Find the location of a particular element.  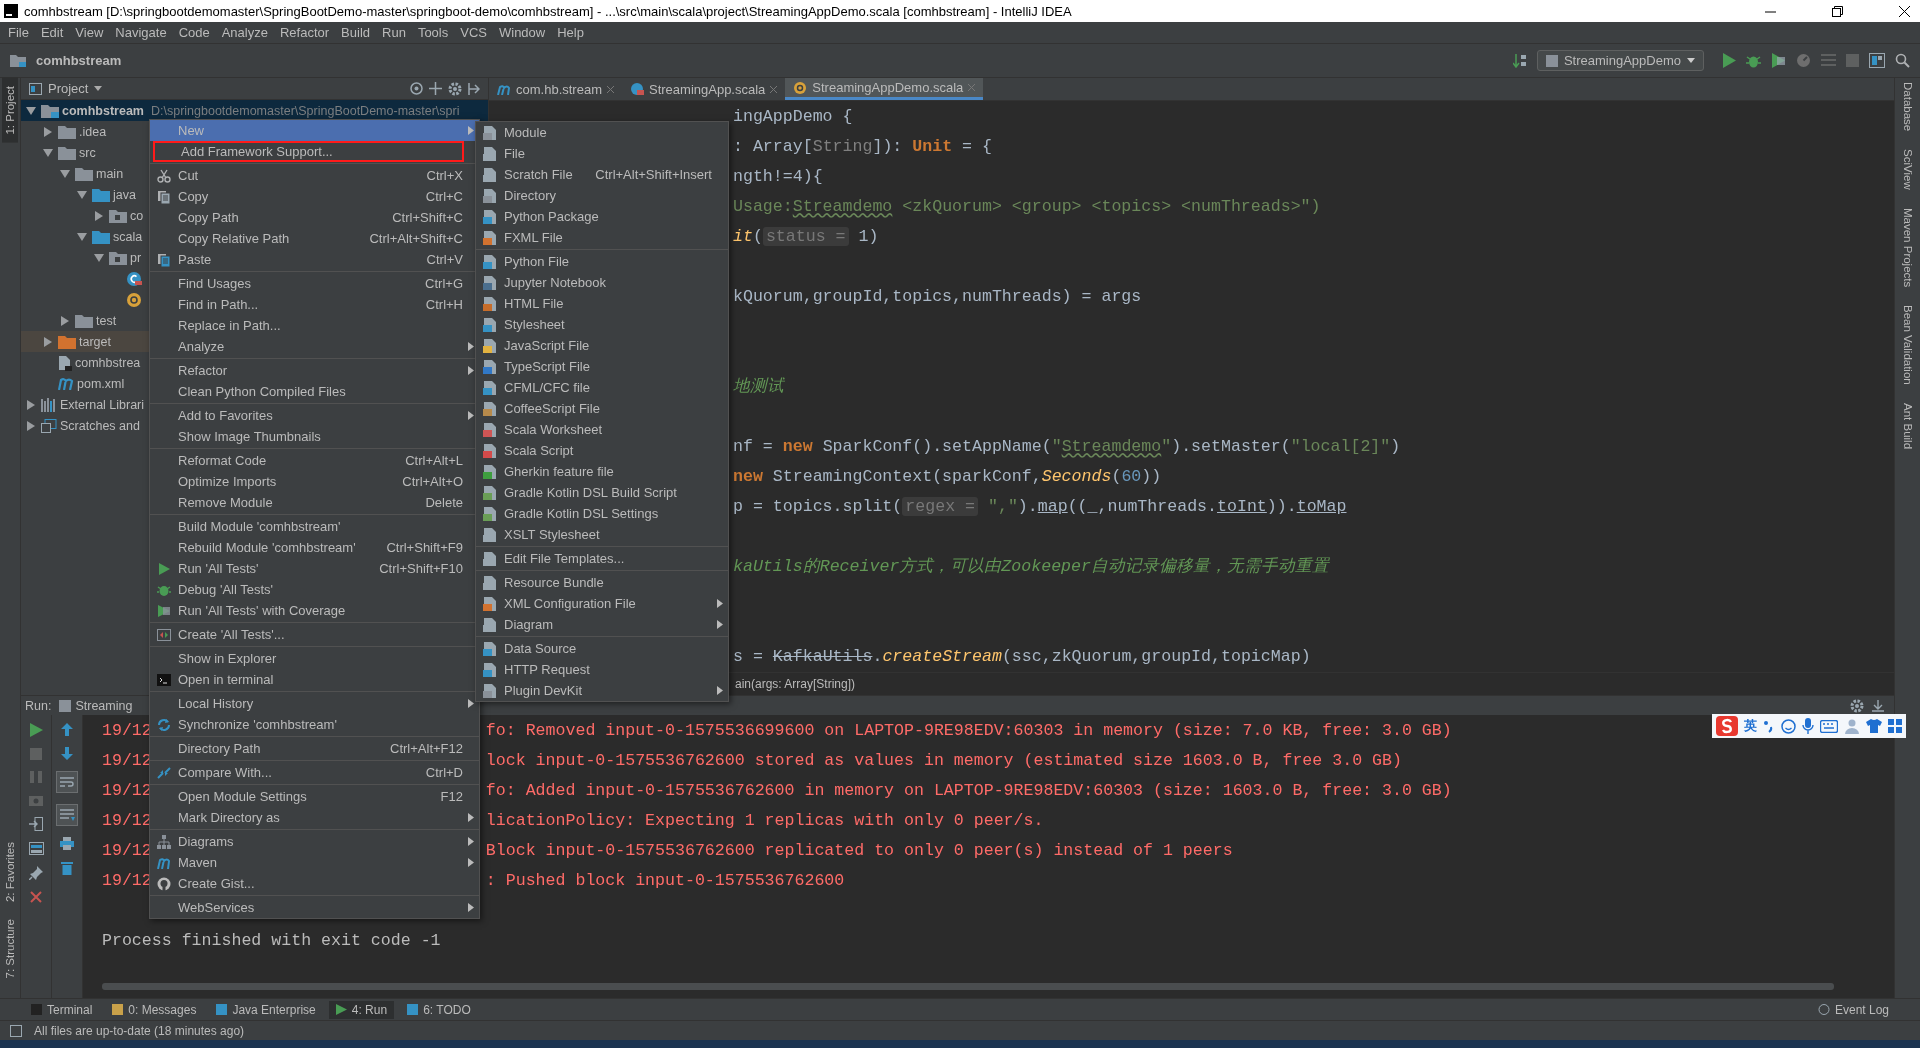

code-line: s = KafkaUtils.createStream(ssc,zkQuorum,groupId,topicMap) is located at coordinates (1022, 657).